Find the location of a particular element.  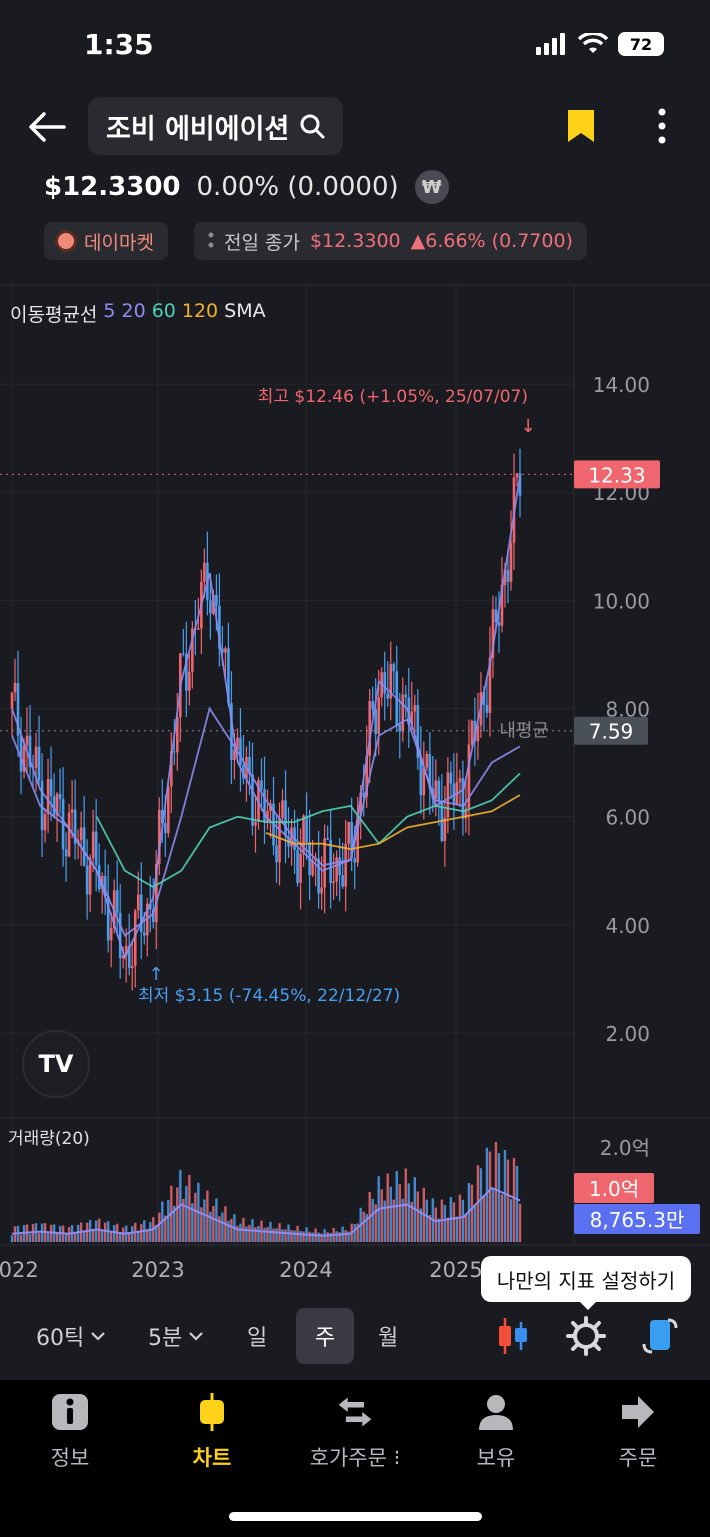

minute-interval-dropdown: 5분 is located at coordinates (176, 1336).